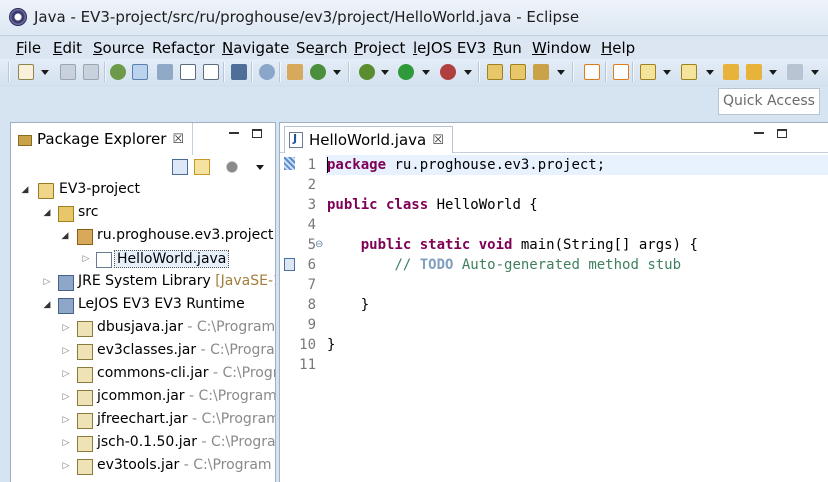 The image size is (828, 482). Describe the element at coordinates (795, 72) in the screenshot. I see `forward-icon` at that location.